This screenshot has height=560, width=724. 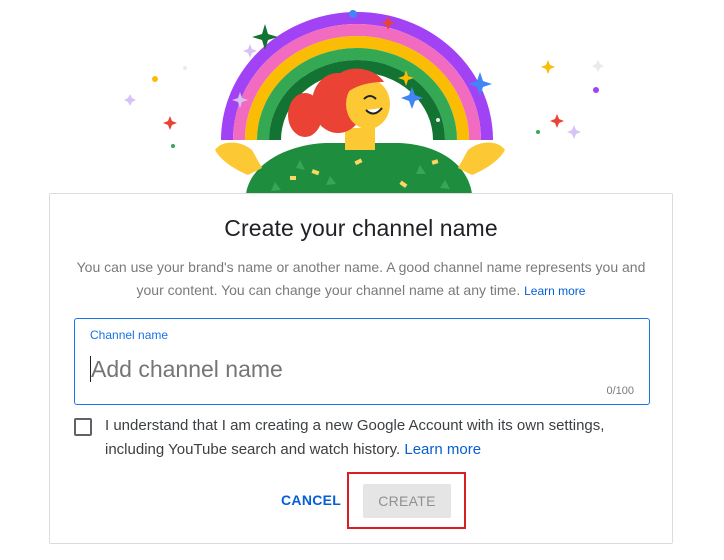 I want to click on channel-name-label: Channel name, so click(x=129, y=335).